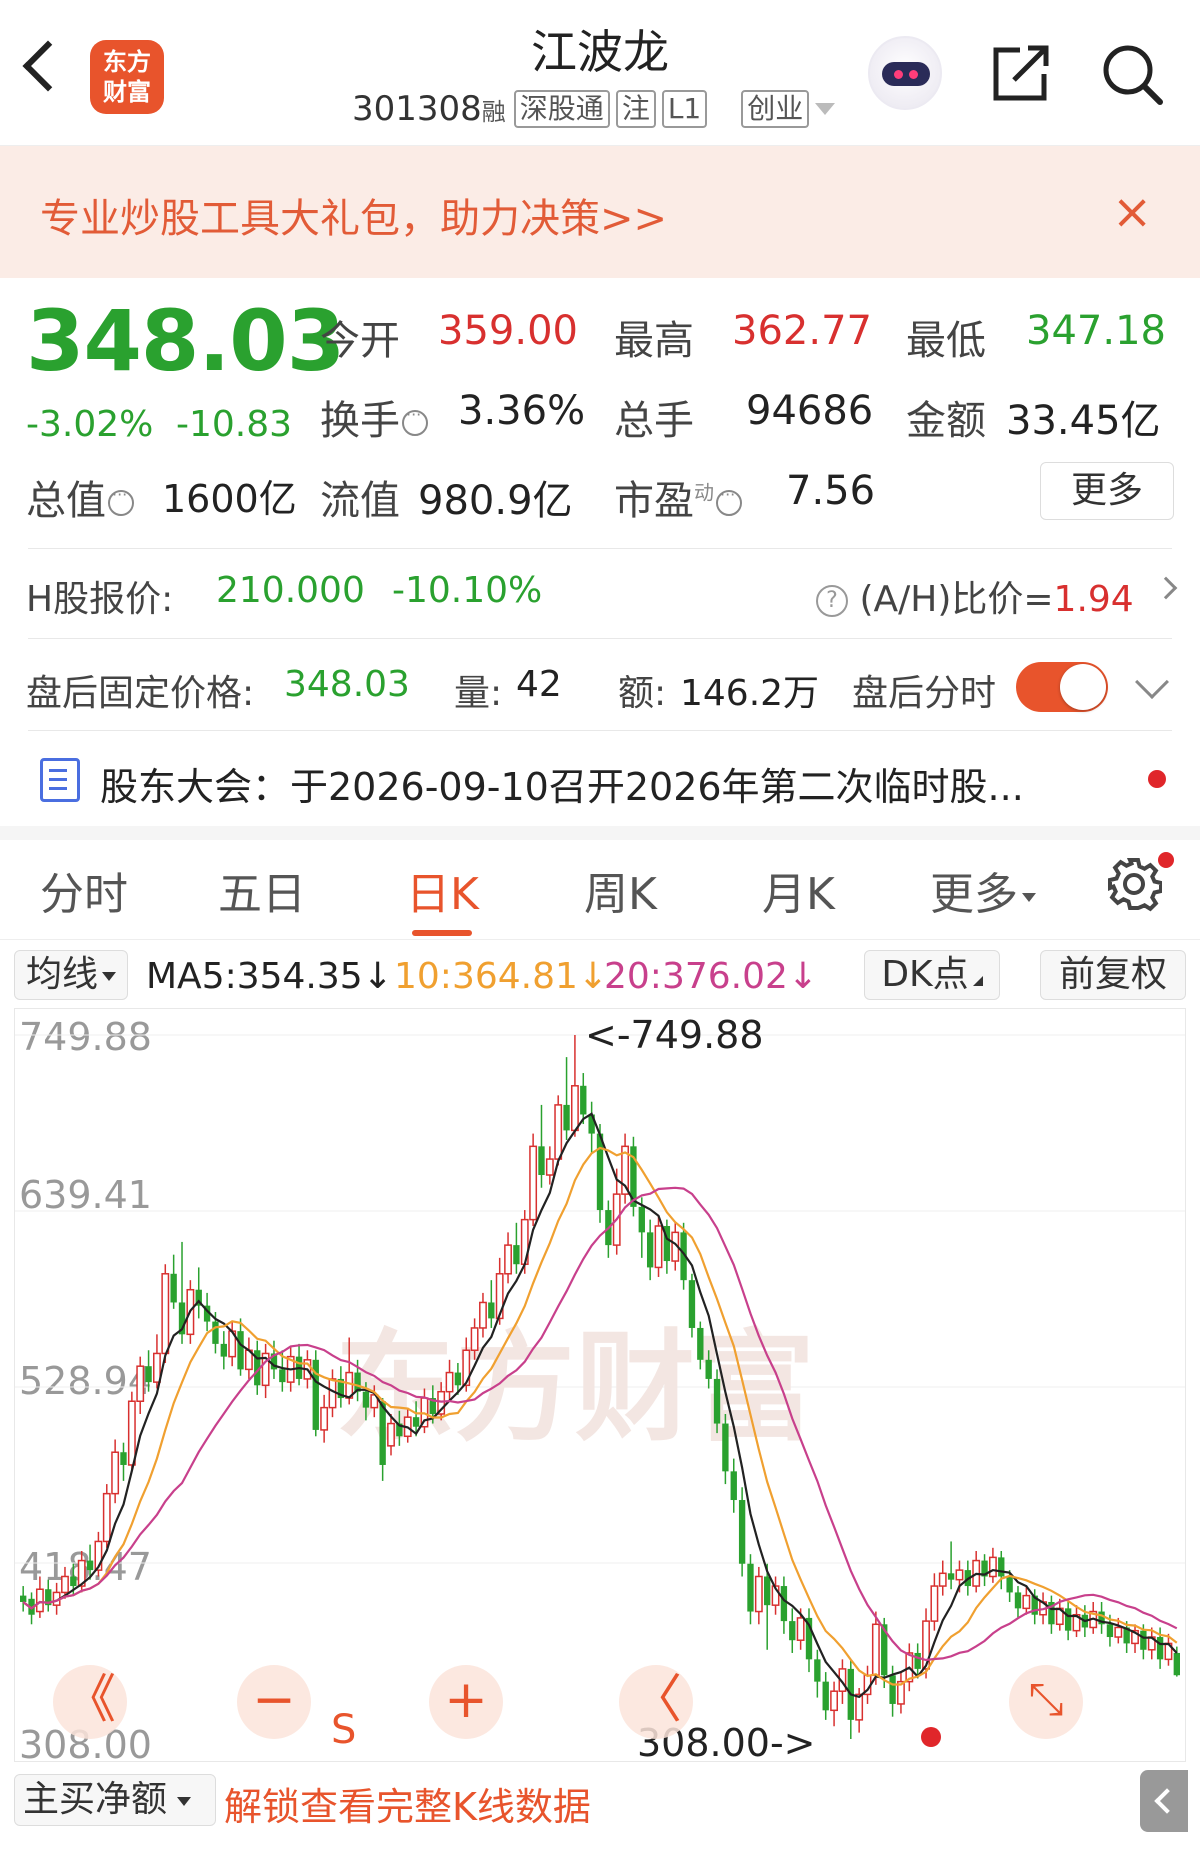 This screenshot has width=1200, height=1852. I want to click on prev-button: 〈, so click(656, 1702).